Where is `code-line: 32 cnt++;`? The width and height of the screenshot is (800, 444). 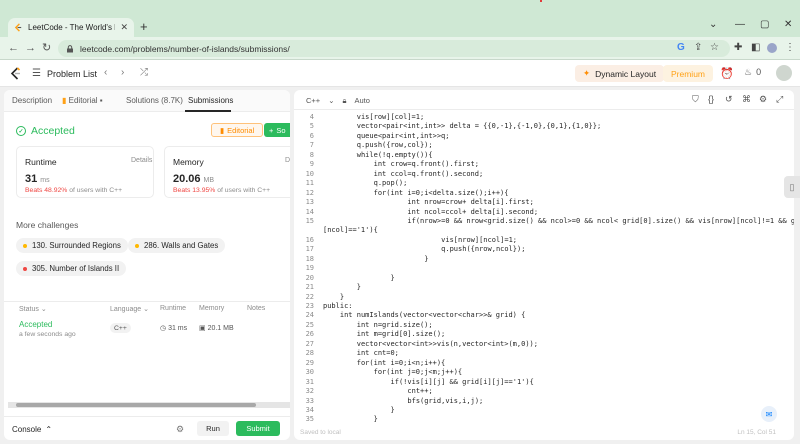
code-line: 32 cnt++; is located at coordinates (544, 392).